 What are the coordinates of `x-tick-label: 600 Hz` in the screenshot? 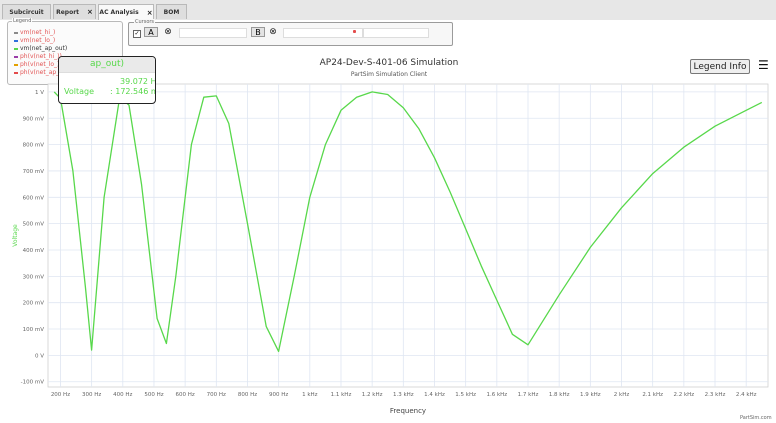 It's located at (185, 395).